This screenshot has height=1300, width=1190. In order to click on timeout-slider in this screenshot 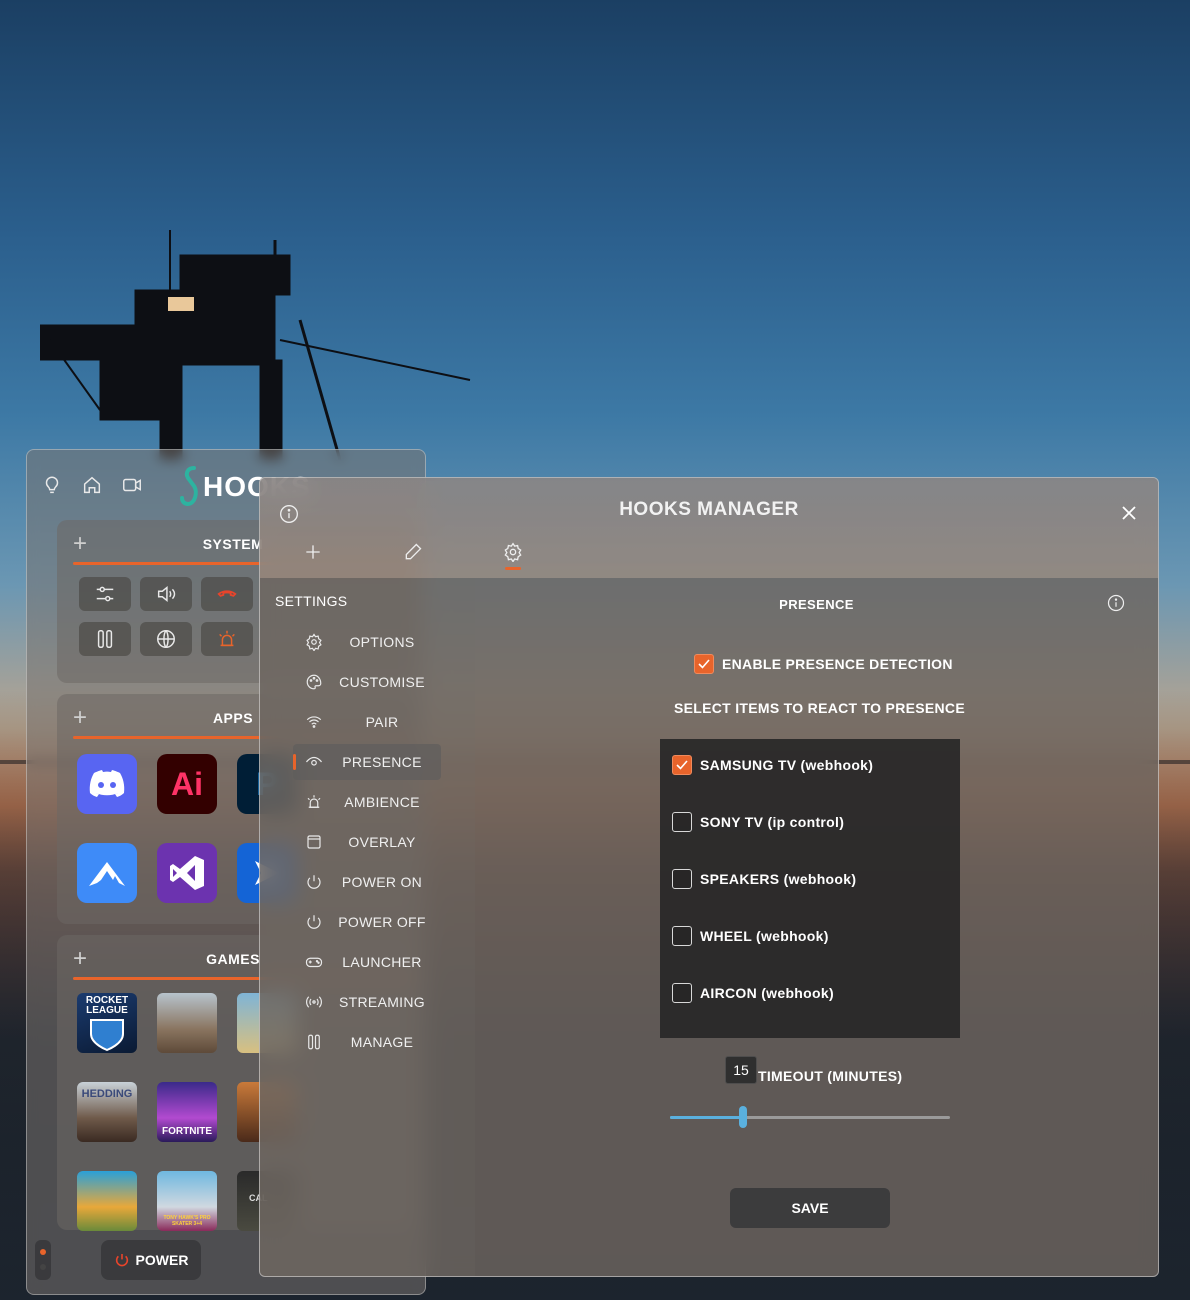, I will do `click(810, 1117)`.